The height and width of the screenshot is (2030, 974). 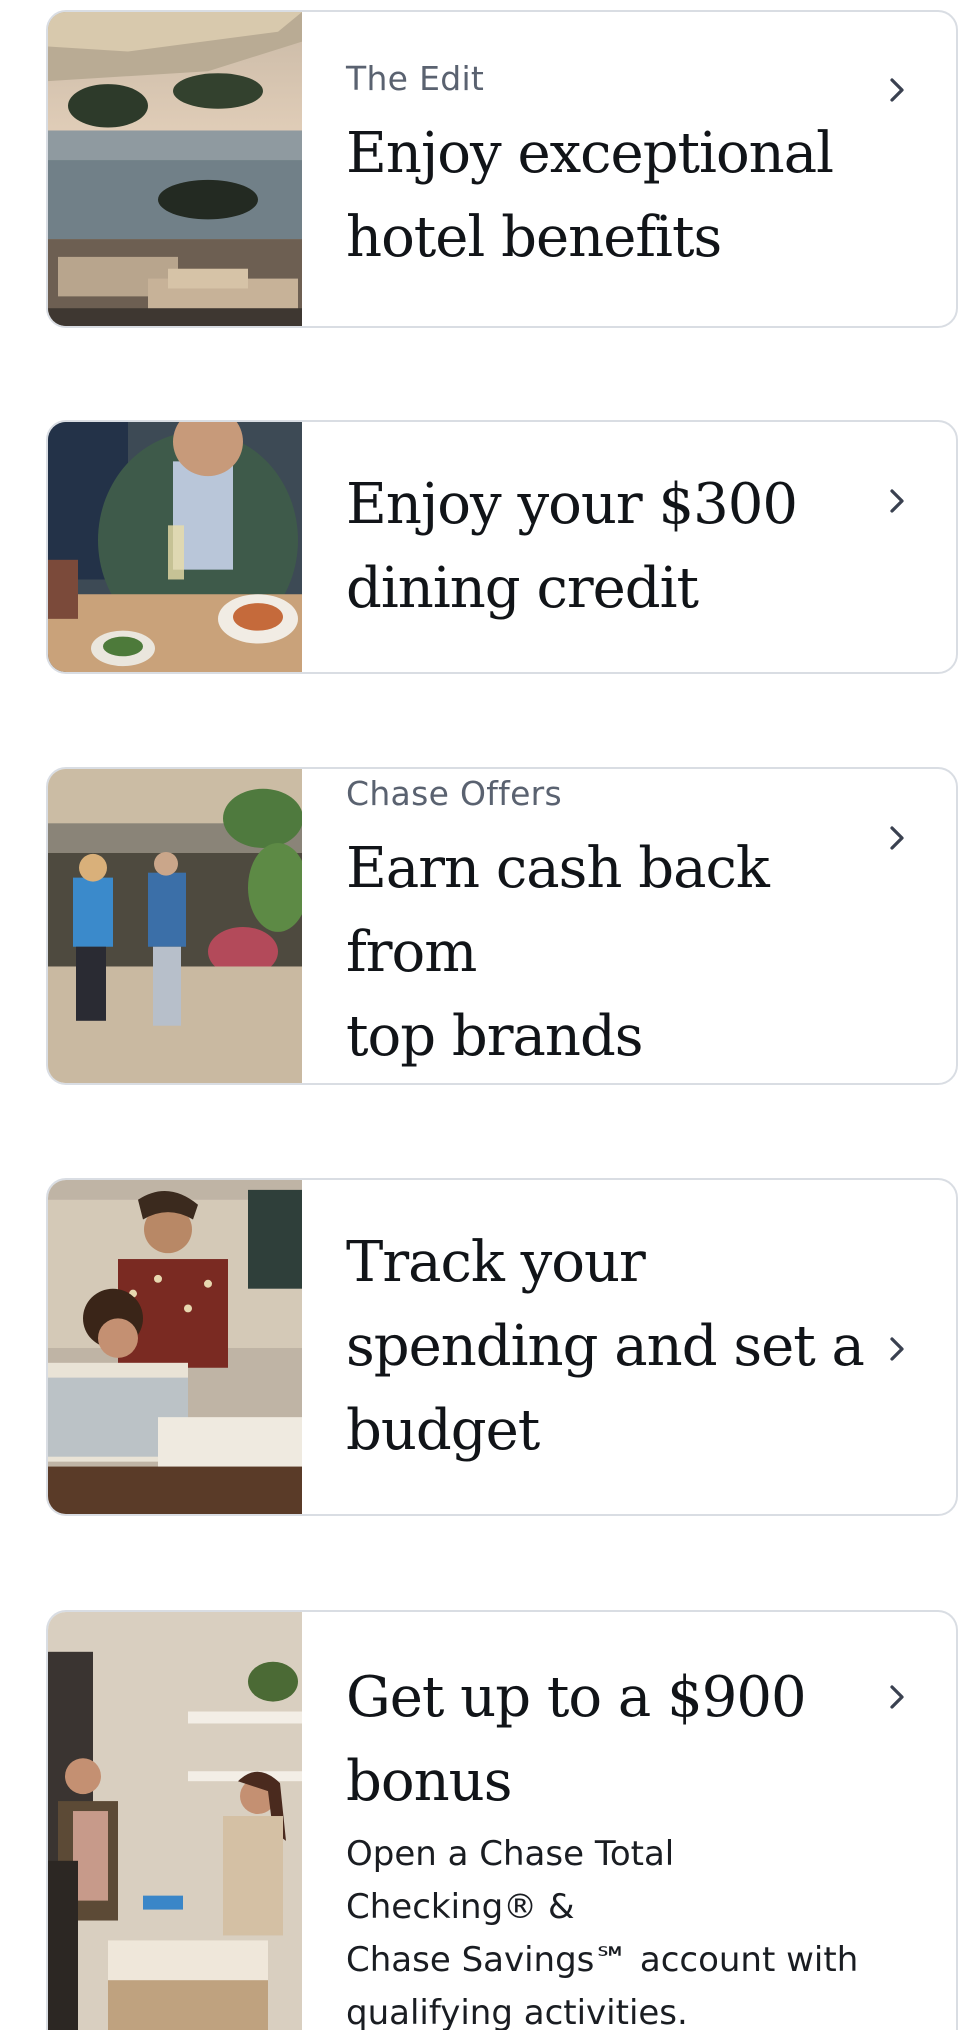 What do you see at coordinates (576, 1697) in the screenshot?
I see `card-title-line: Get up to a $900` at bounding box center [576, 1697].